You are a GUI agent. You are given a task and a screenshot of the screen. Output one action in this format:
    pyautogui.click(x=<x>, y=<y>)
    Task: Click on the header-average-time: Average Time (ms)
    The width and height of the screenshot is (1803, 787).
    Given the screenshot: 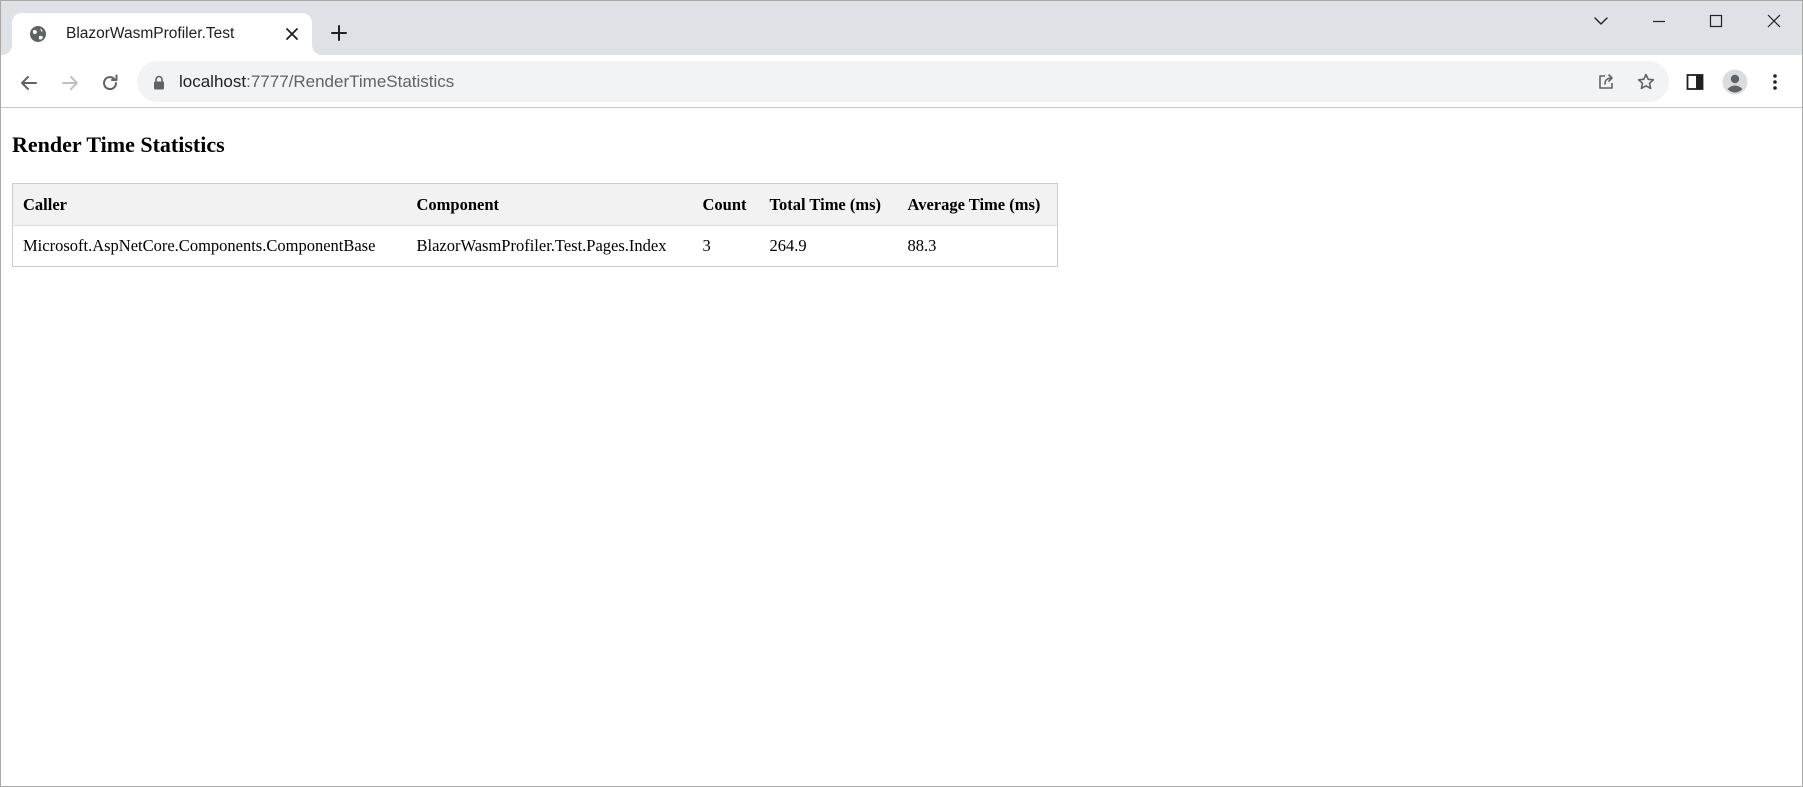 What is the action you would take?
    pyautogui.click(x=977, y=204)
    